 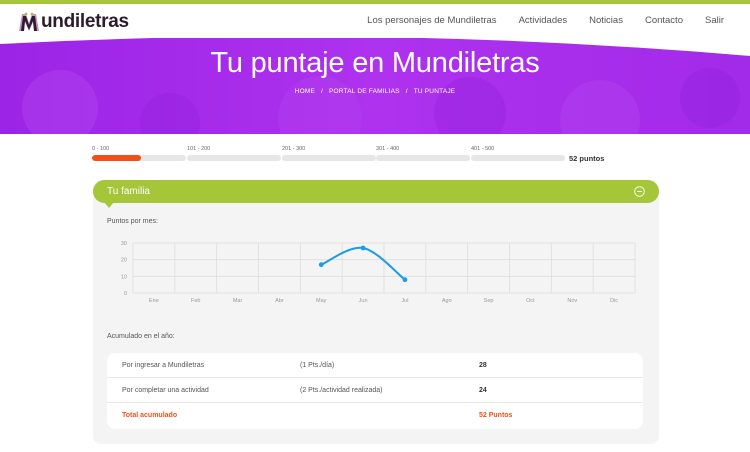 What do you see at coordinates (321, 301) in the screenshot?
I see `x-tick-label: May` at bounding box center [321, 301].